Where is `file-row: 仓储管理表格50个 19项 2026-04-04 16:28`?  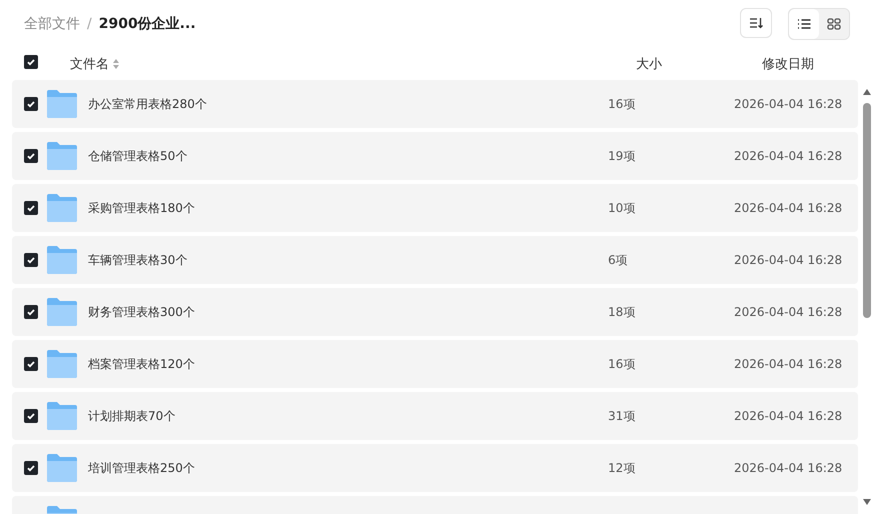 file-row: 仓储管理表格50个 19项 2026-04-04 16:28 is located at coordinates (435, 156).